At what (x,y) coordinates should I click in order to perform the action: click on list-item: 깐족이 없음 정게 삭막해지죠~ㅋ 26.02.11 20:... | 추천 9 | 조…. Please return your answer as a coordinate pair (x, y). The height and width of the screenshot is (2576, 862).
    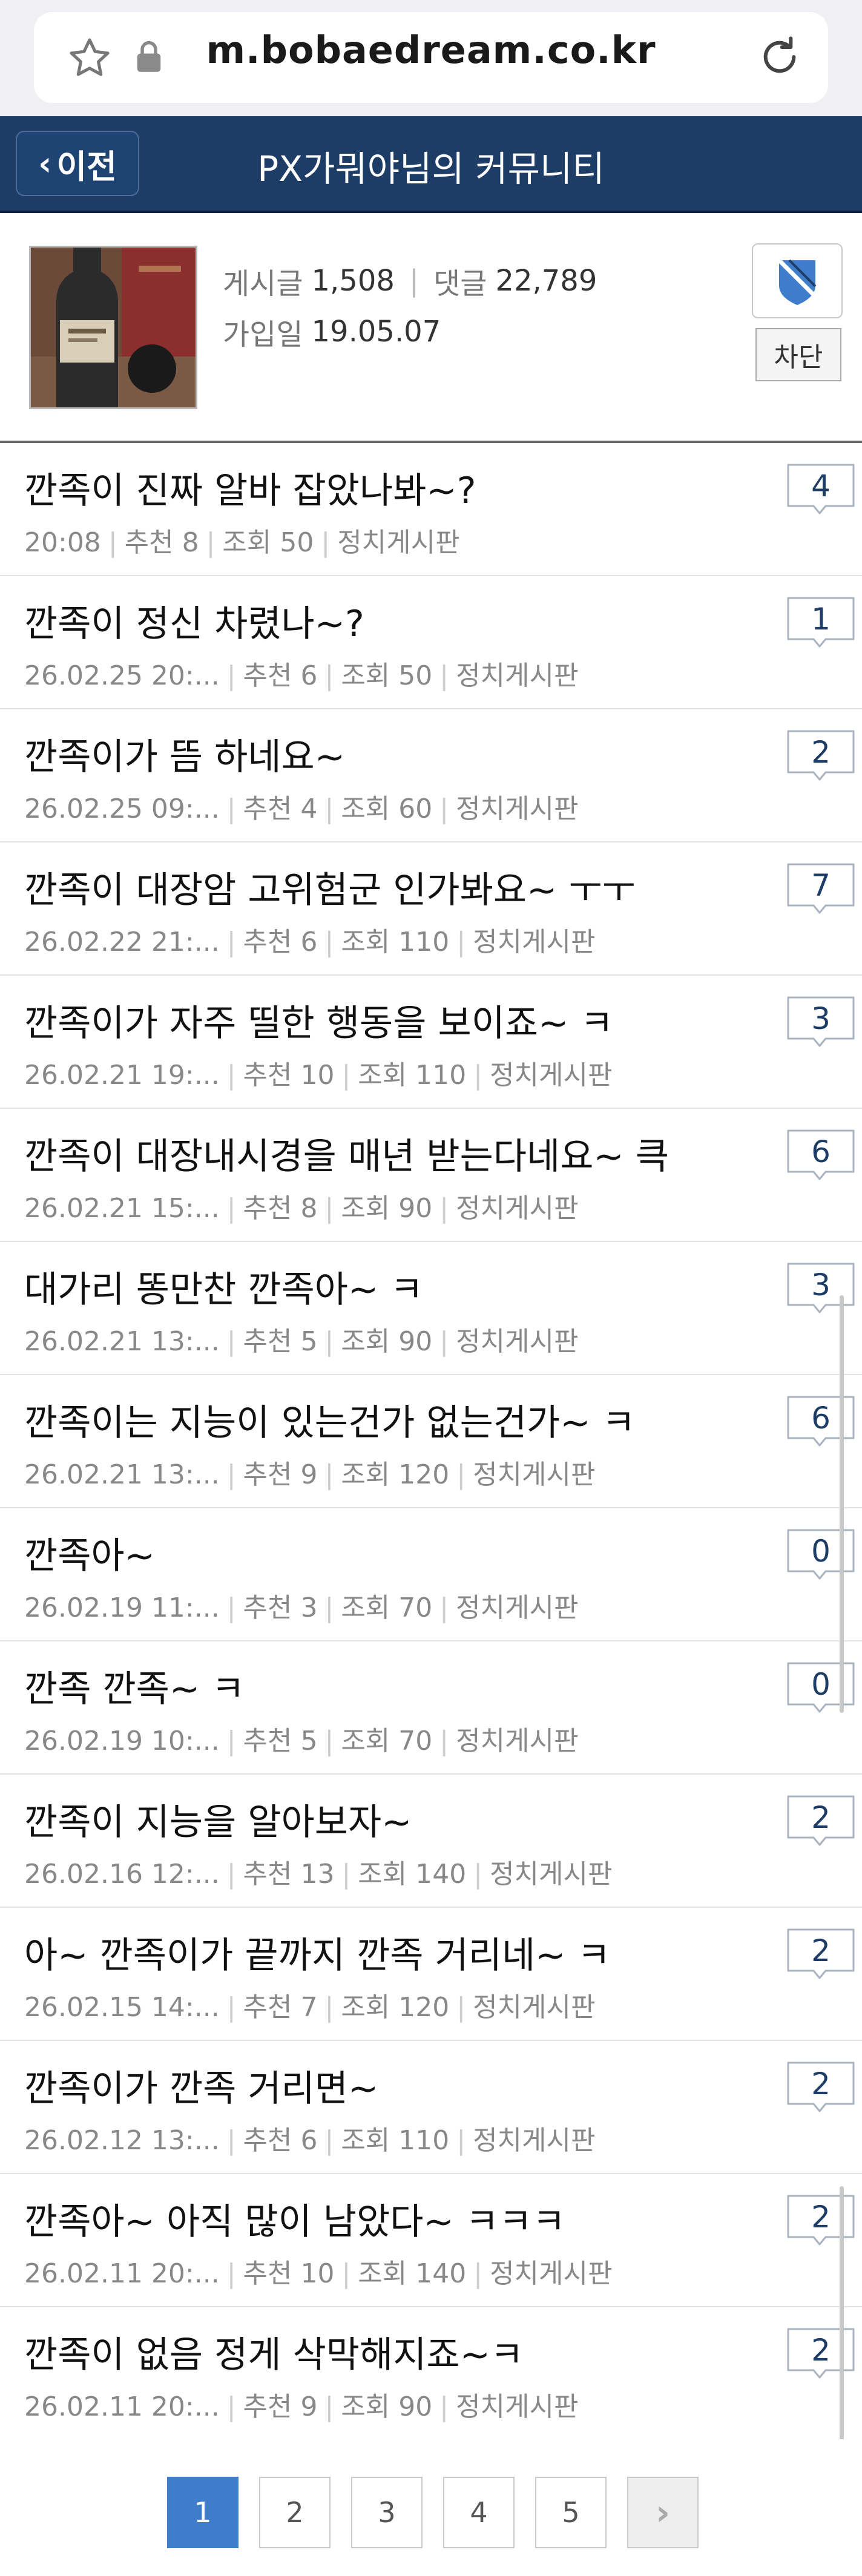
    Looking at the image, I should click on (431, 2373).